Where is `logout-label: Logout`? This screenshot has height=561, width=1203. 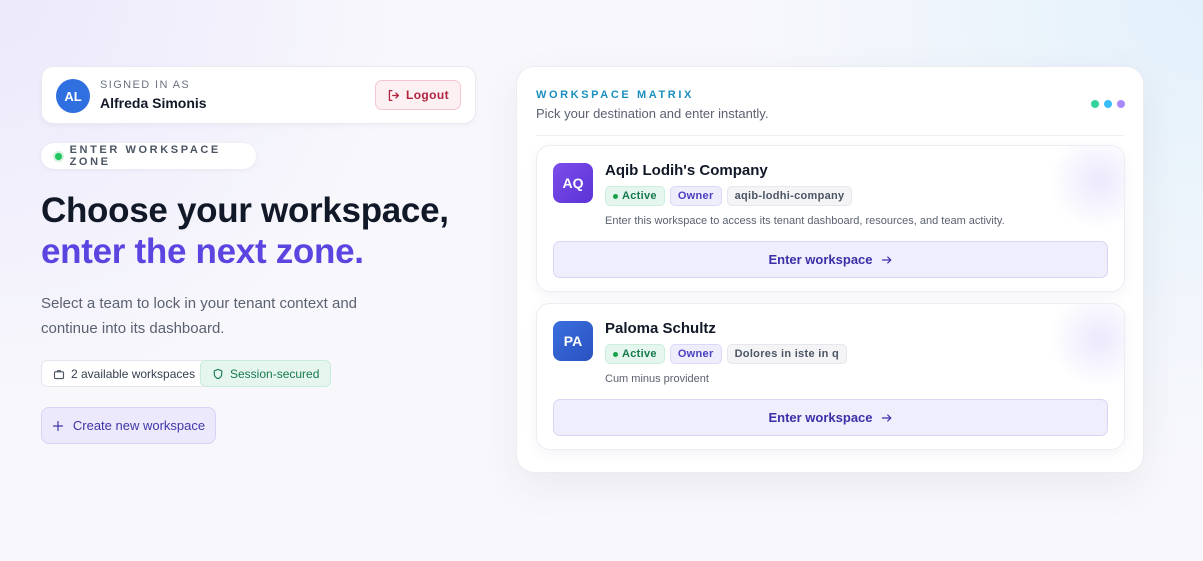
logout-label: Logout is located at coordinates (427, 95).